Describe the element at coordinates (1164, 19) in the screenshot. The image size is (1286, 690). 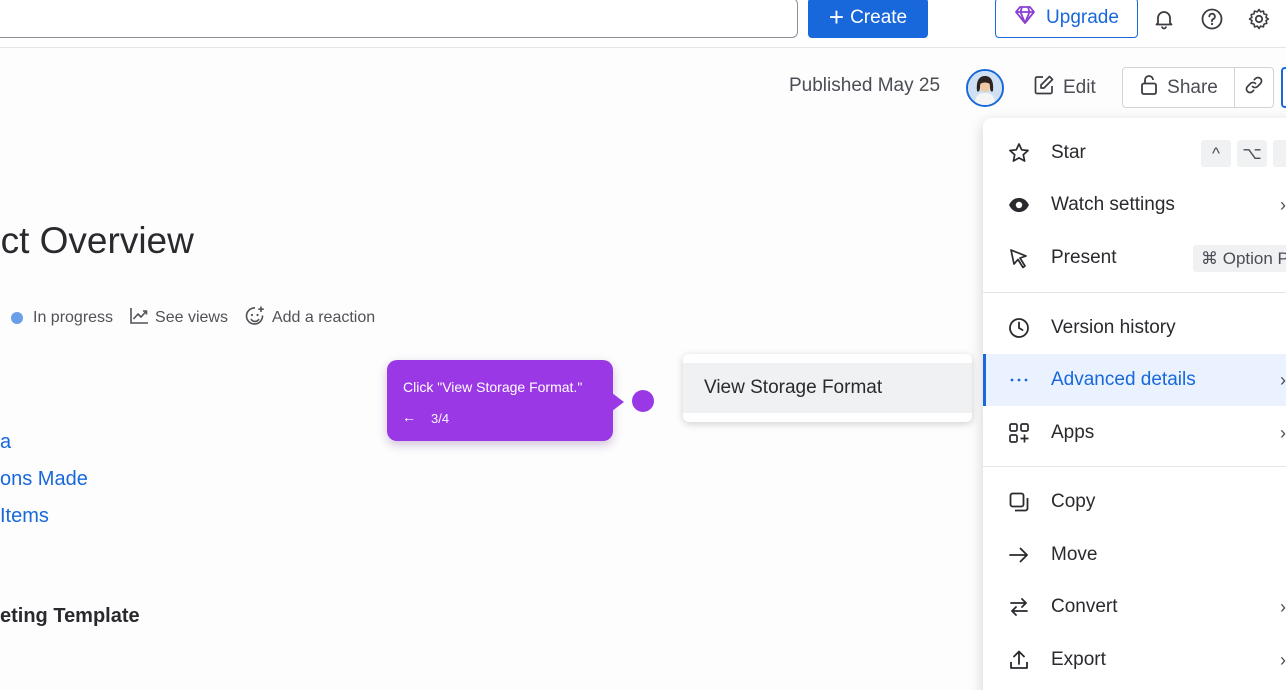
I see `notifications-bell-icon` at that location.